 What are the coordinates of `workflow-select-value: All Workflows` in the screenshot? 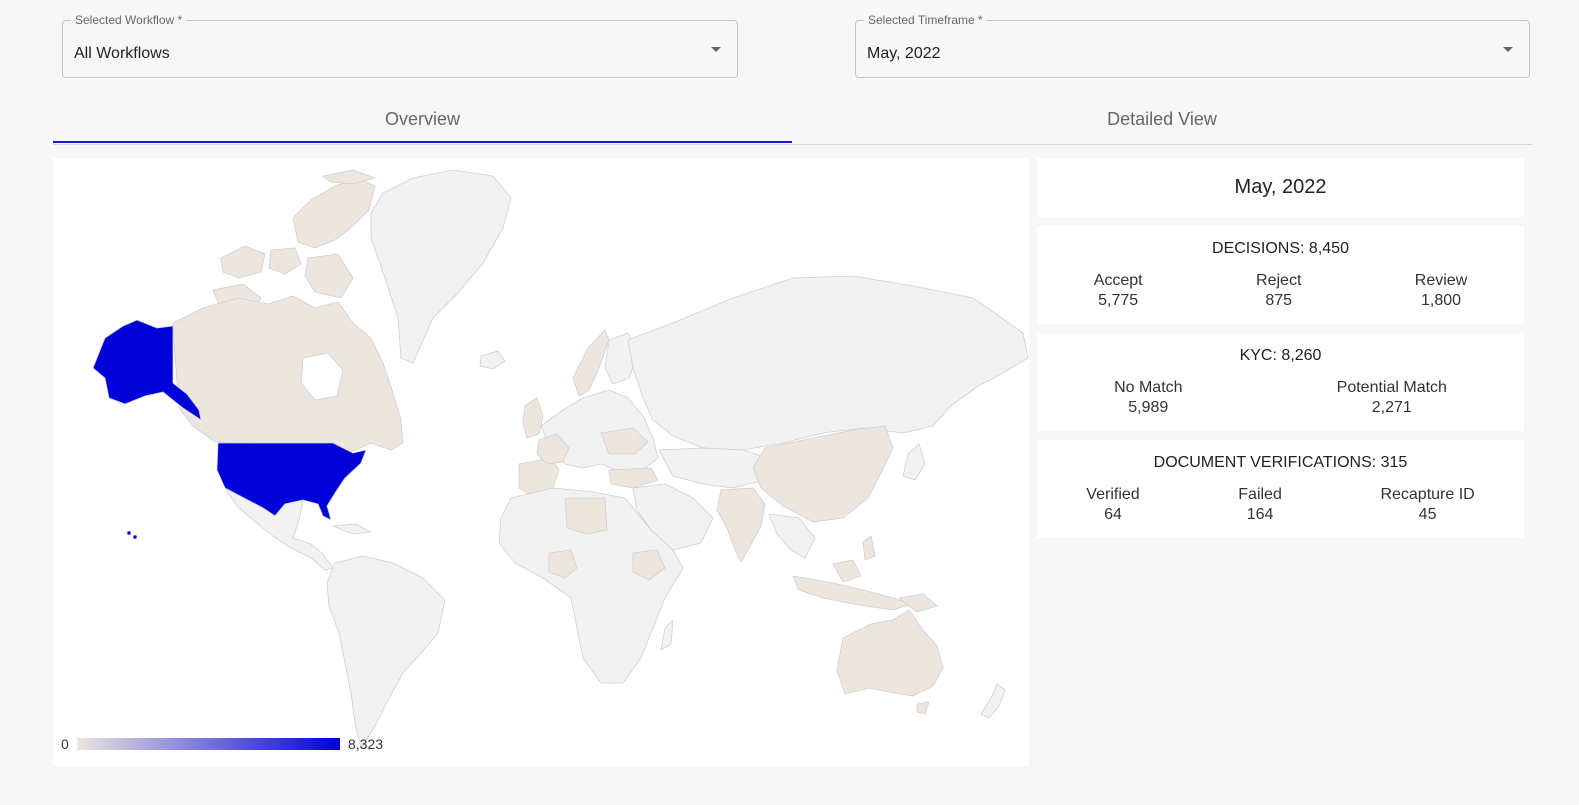 It's located at (122, 53).